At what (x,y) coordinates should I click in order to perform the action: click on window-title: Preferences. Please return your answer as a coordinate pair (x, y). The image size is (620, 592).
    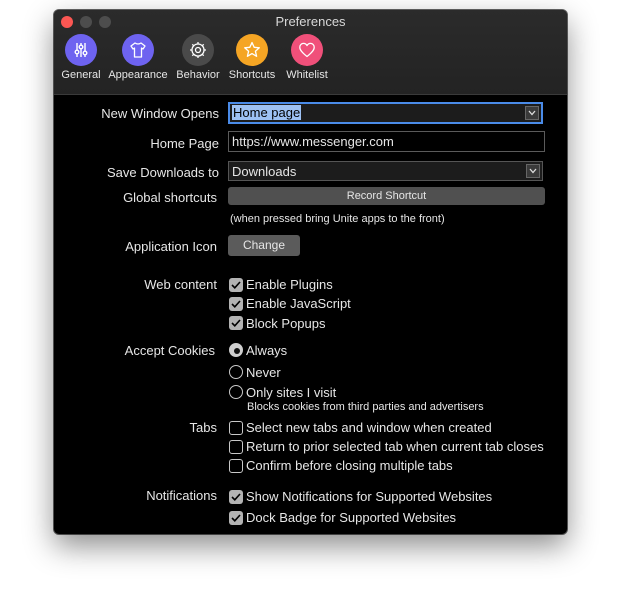
    Looking at the image, I should click on (310, 21).